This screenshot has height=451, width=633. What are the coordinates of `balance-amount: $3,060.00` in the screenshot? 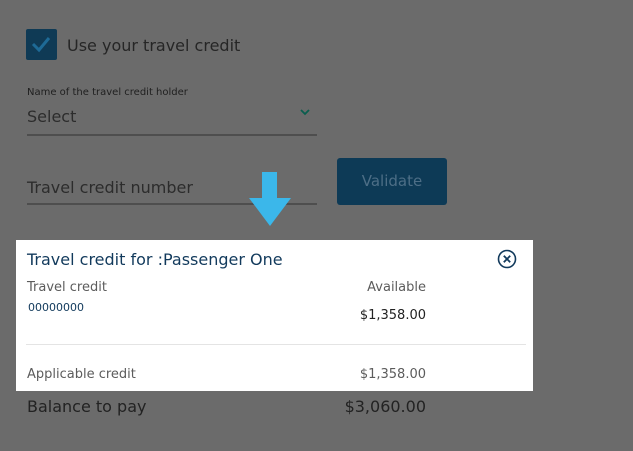 It's located at (385, 406).